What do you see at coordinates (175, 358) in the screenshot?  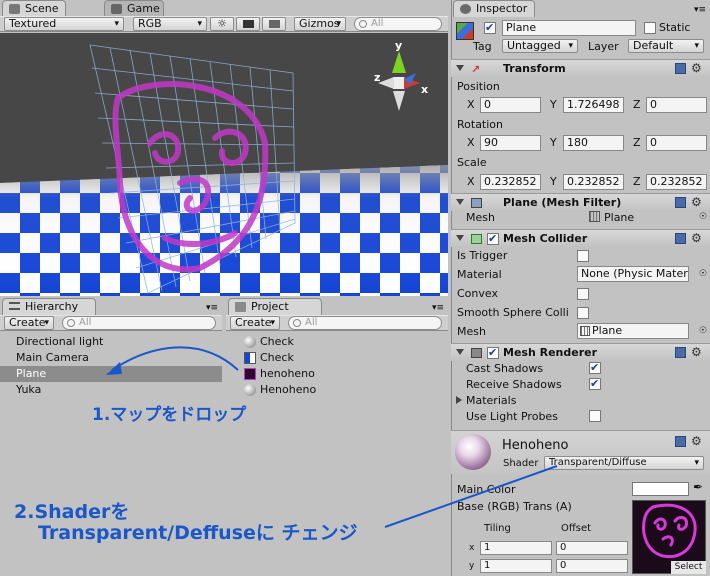 I see `drop-arrow` at bounding box center [175, 358].